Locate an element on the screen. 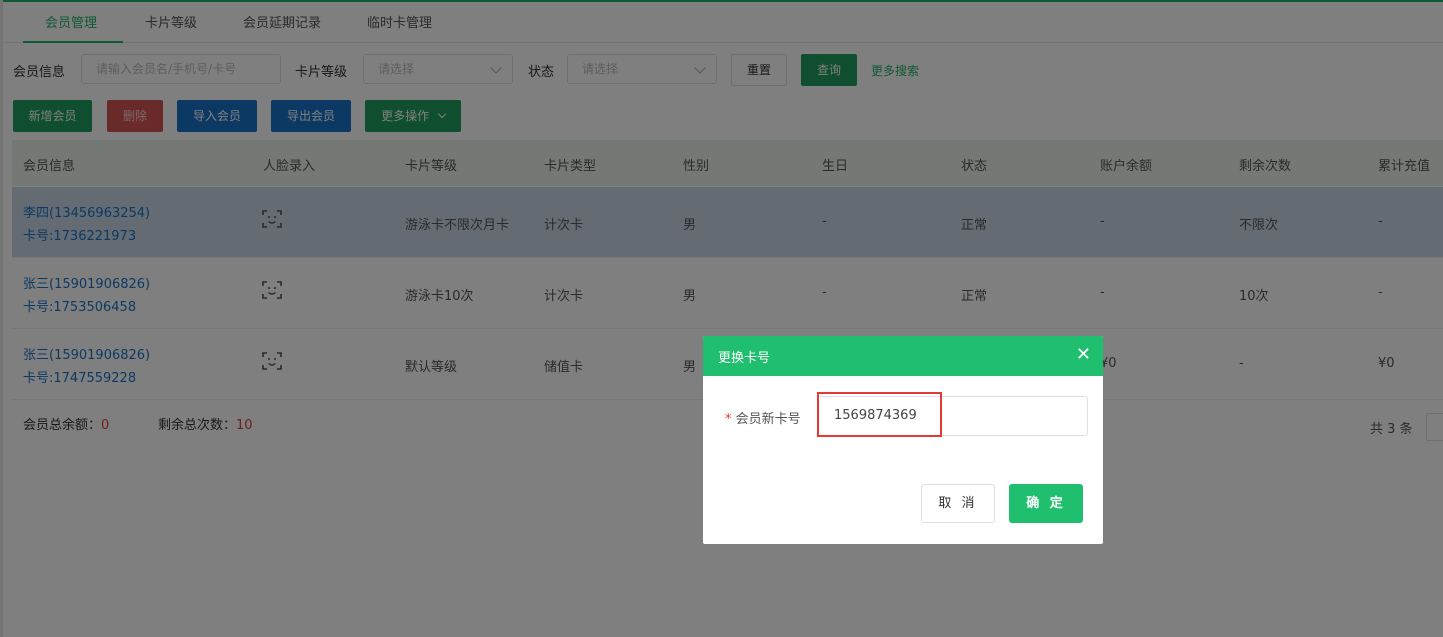  confirm-button: 确 定 is located at coordinates (1046, 503).